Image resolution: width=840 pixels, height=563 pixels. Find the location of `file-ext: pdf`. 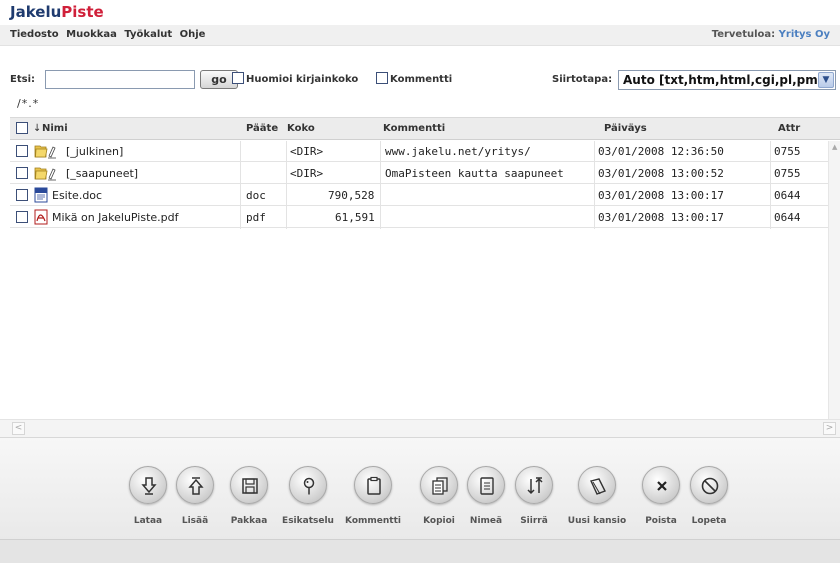

file-ext: pdf is located at coordinates (256, 217).